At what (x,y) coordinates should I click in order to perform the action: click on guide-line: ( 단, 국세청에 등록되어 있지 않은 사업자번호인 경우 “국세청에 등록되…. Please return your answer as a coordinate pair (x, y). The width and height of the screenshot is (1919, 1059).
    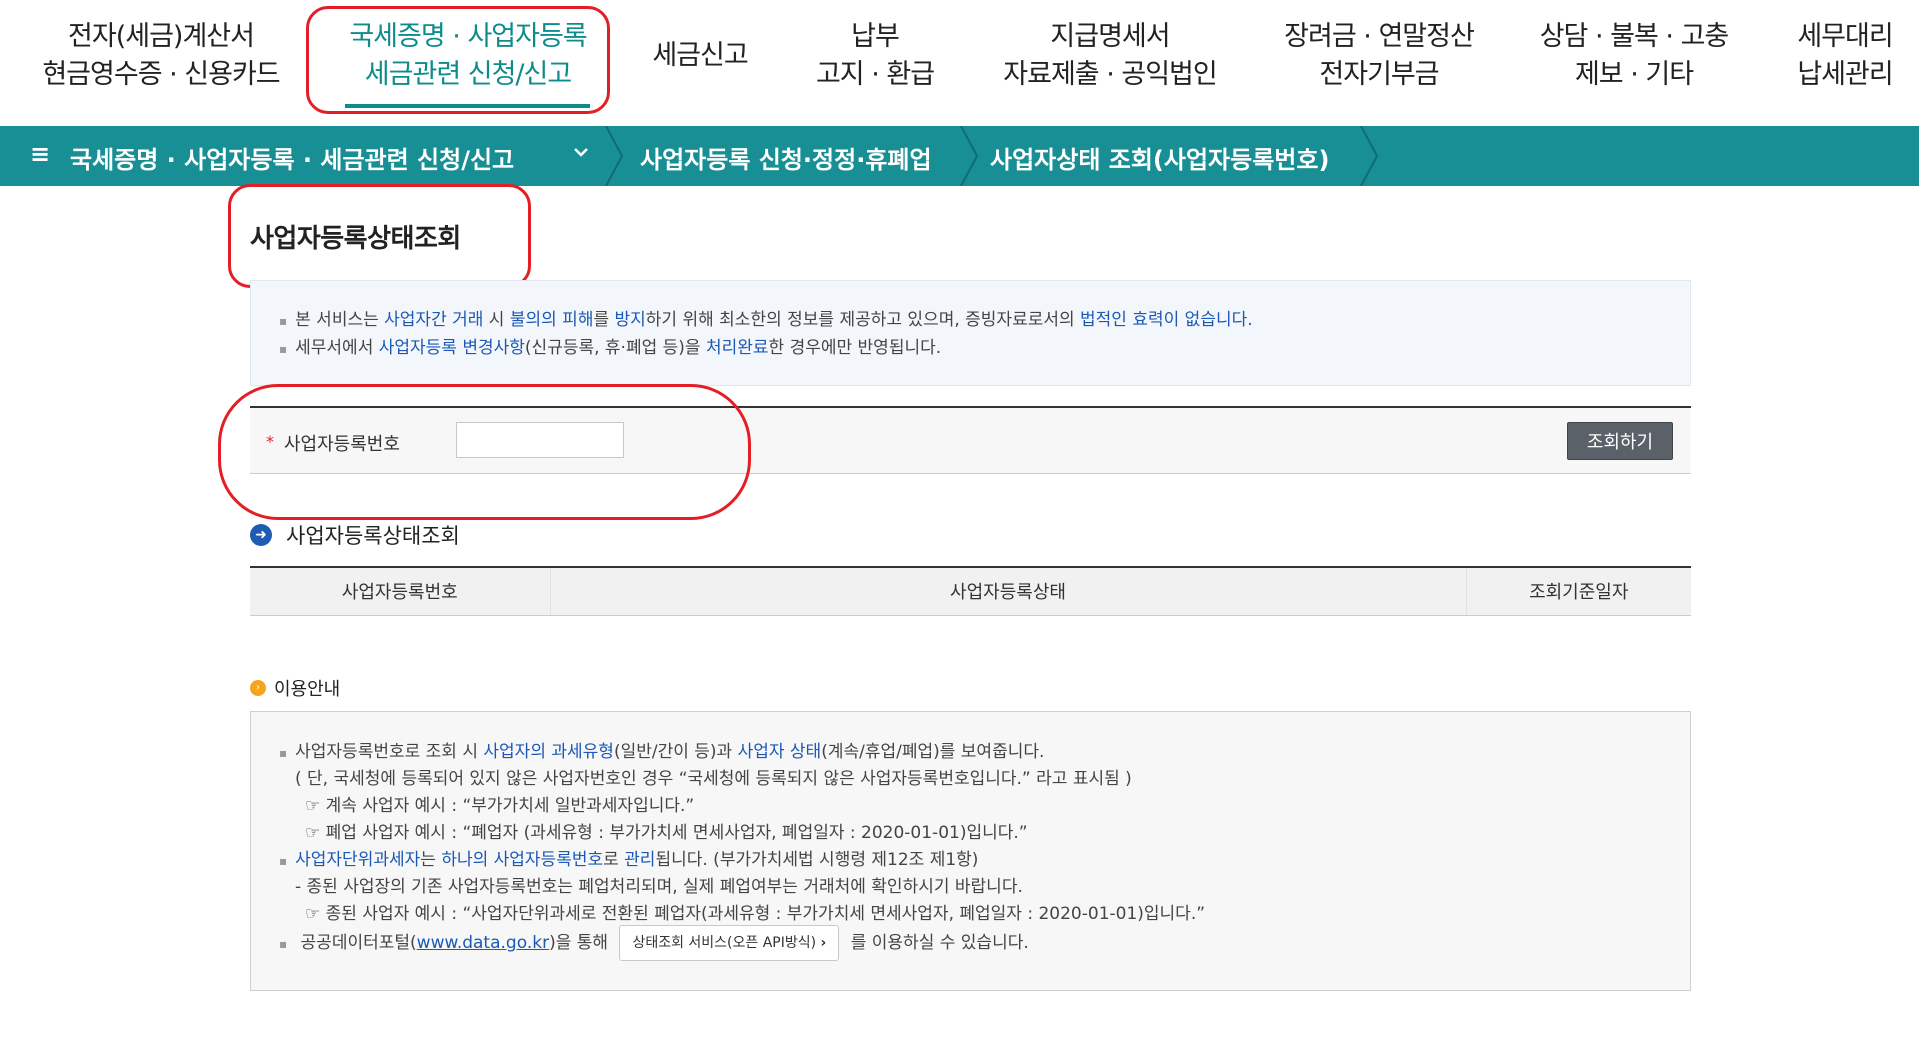
    Looking at the image, I should click on (713, 779).